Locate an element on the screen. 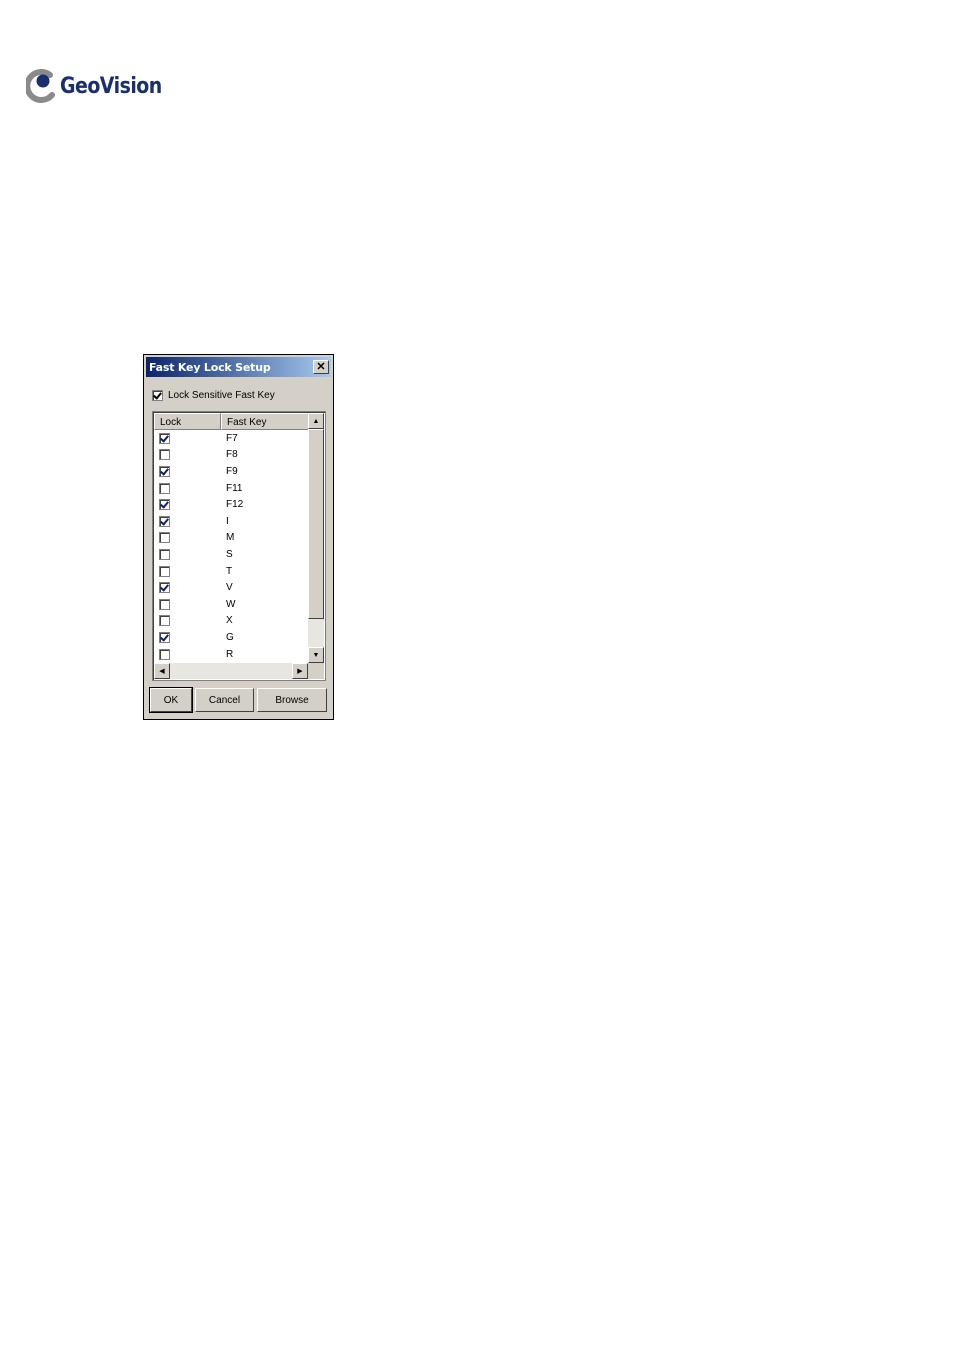 Image resolution: width=954 pixels, height=1350 pixels. arrow-down-icon: ▼ is located at coordinates (316, 655).